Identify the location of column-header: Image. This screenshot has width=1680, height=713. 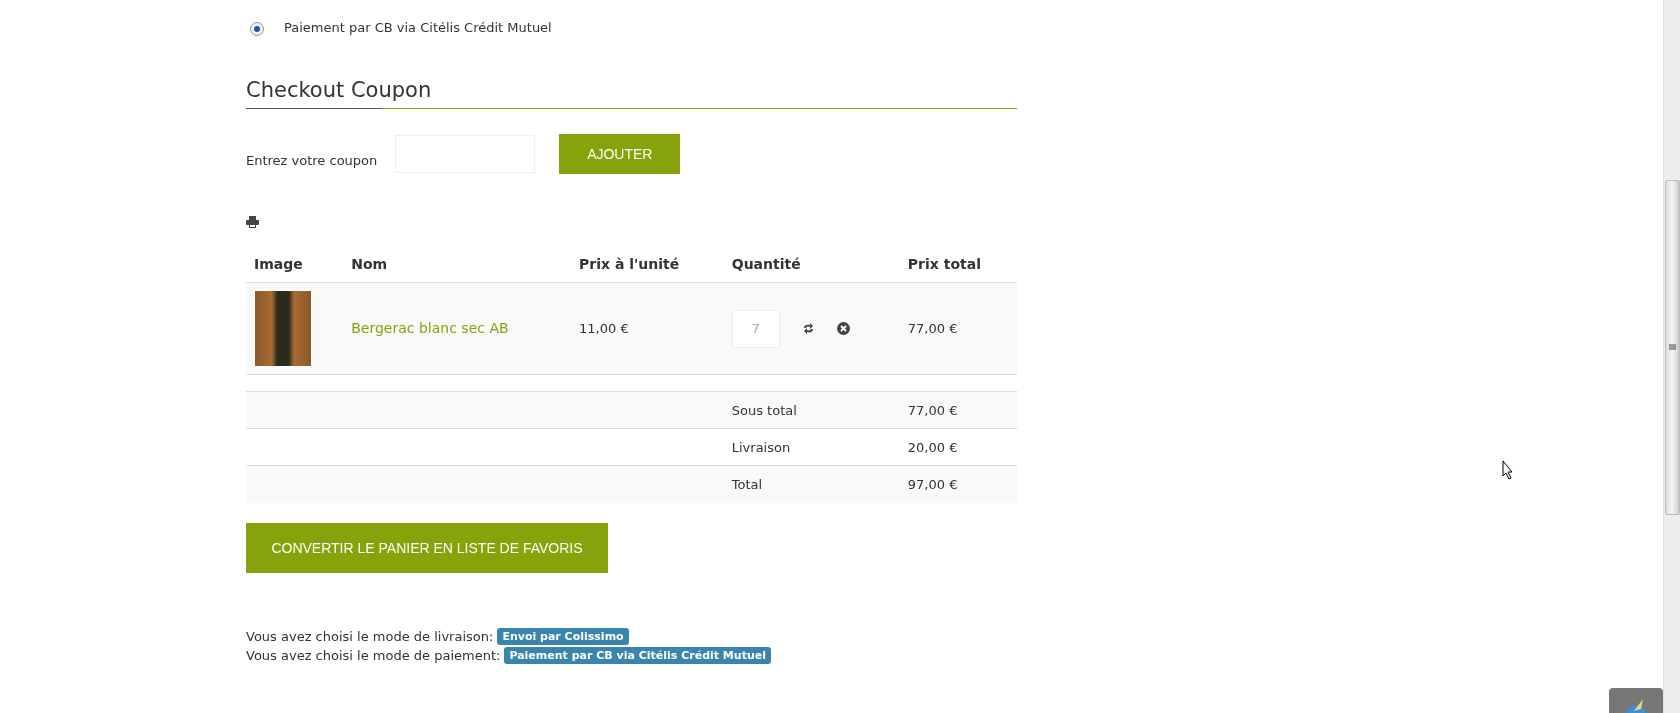
(295, 262).